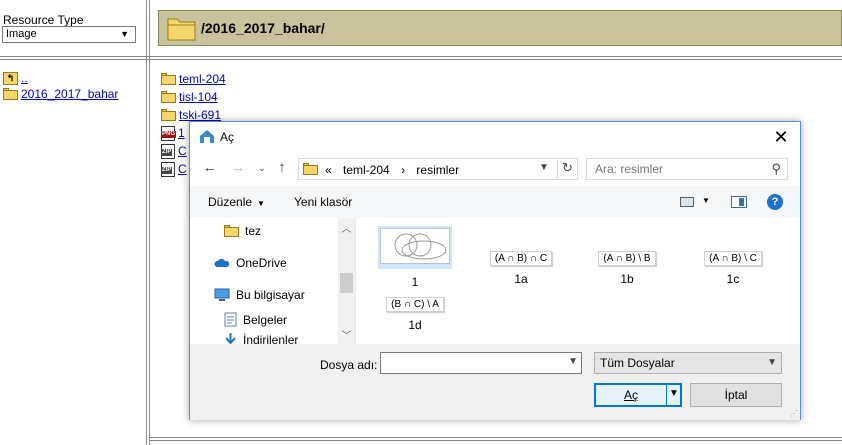 The height and width of the screenshot is (445, 842). What do you see at coordinates (495, 137) in the screenshot?
I see `dialog-title-bar: Aç ✕` at bounding box center [495, 137].